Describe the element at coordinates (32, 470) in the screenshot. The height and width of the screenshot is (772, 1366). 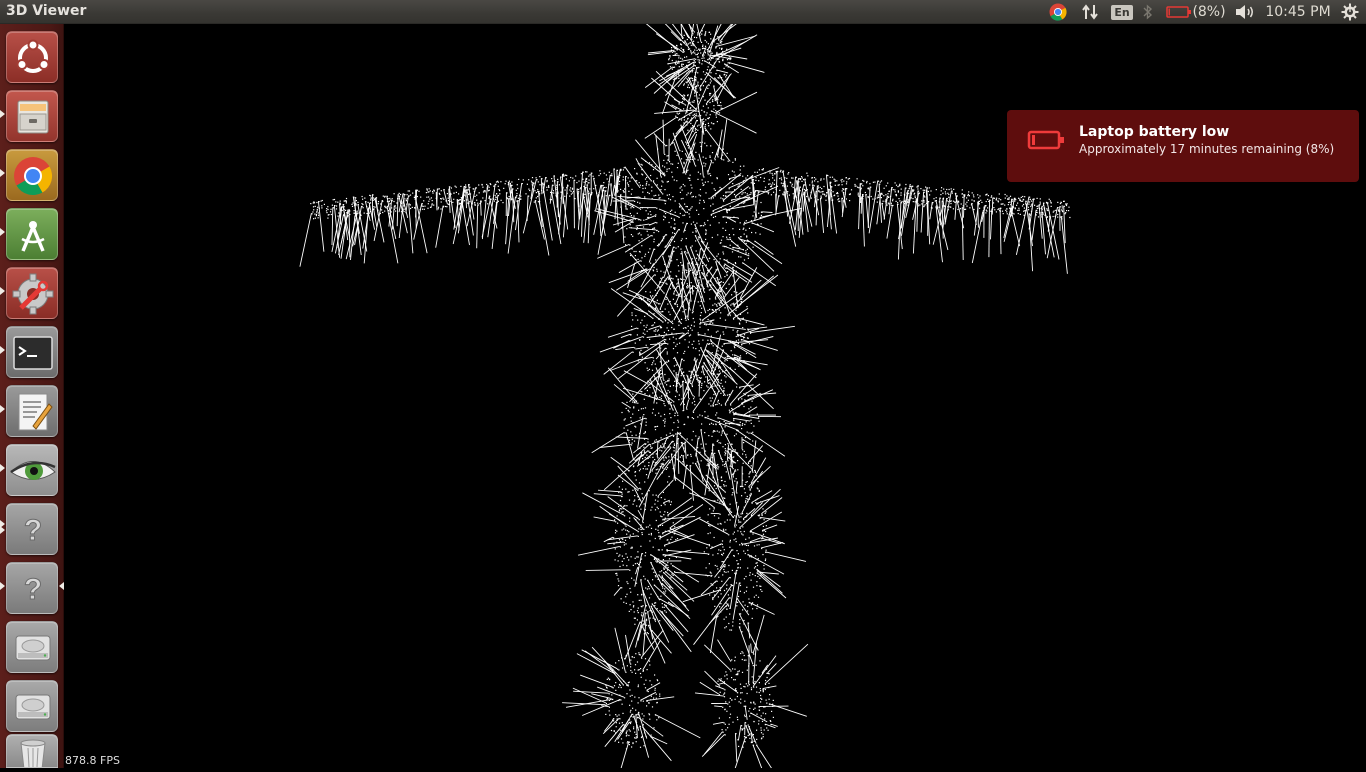
I see `launcher-image-viewer` at that location.